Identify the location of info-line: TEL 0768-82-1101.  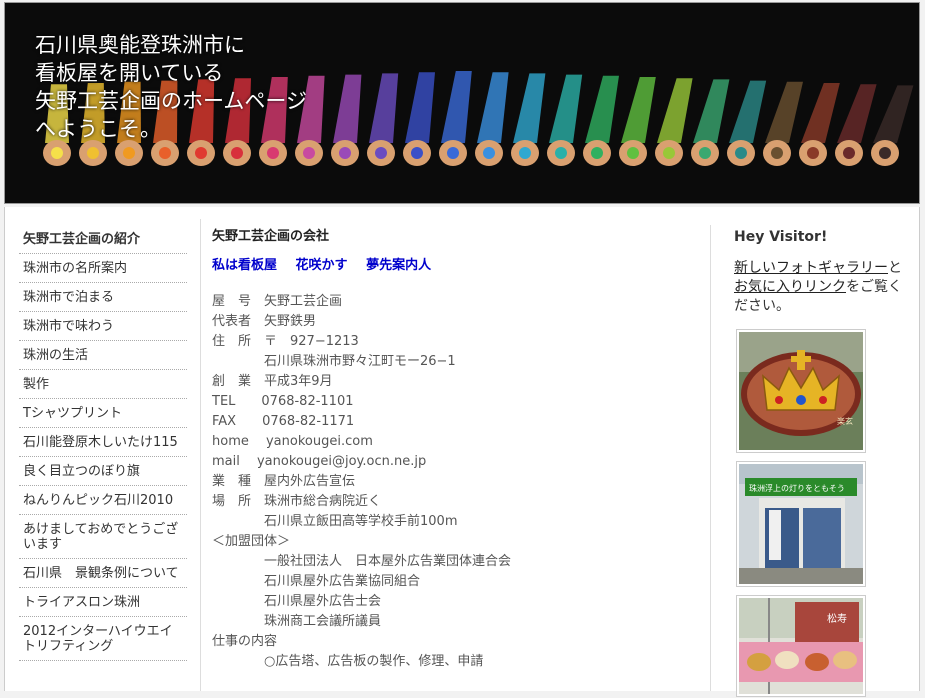
(283, 401).